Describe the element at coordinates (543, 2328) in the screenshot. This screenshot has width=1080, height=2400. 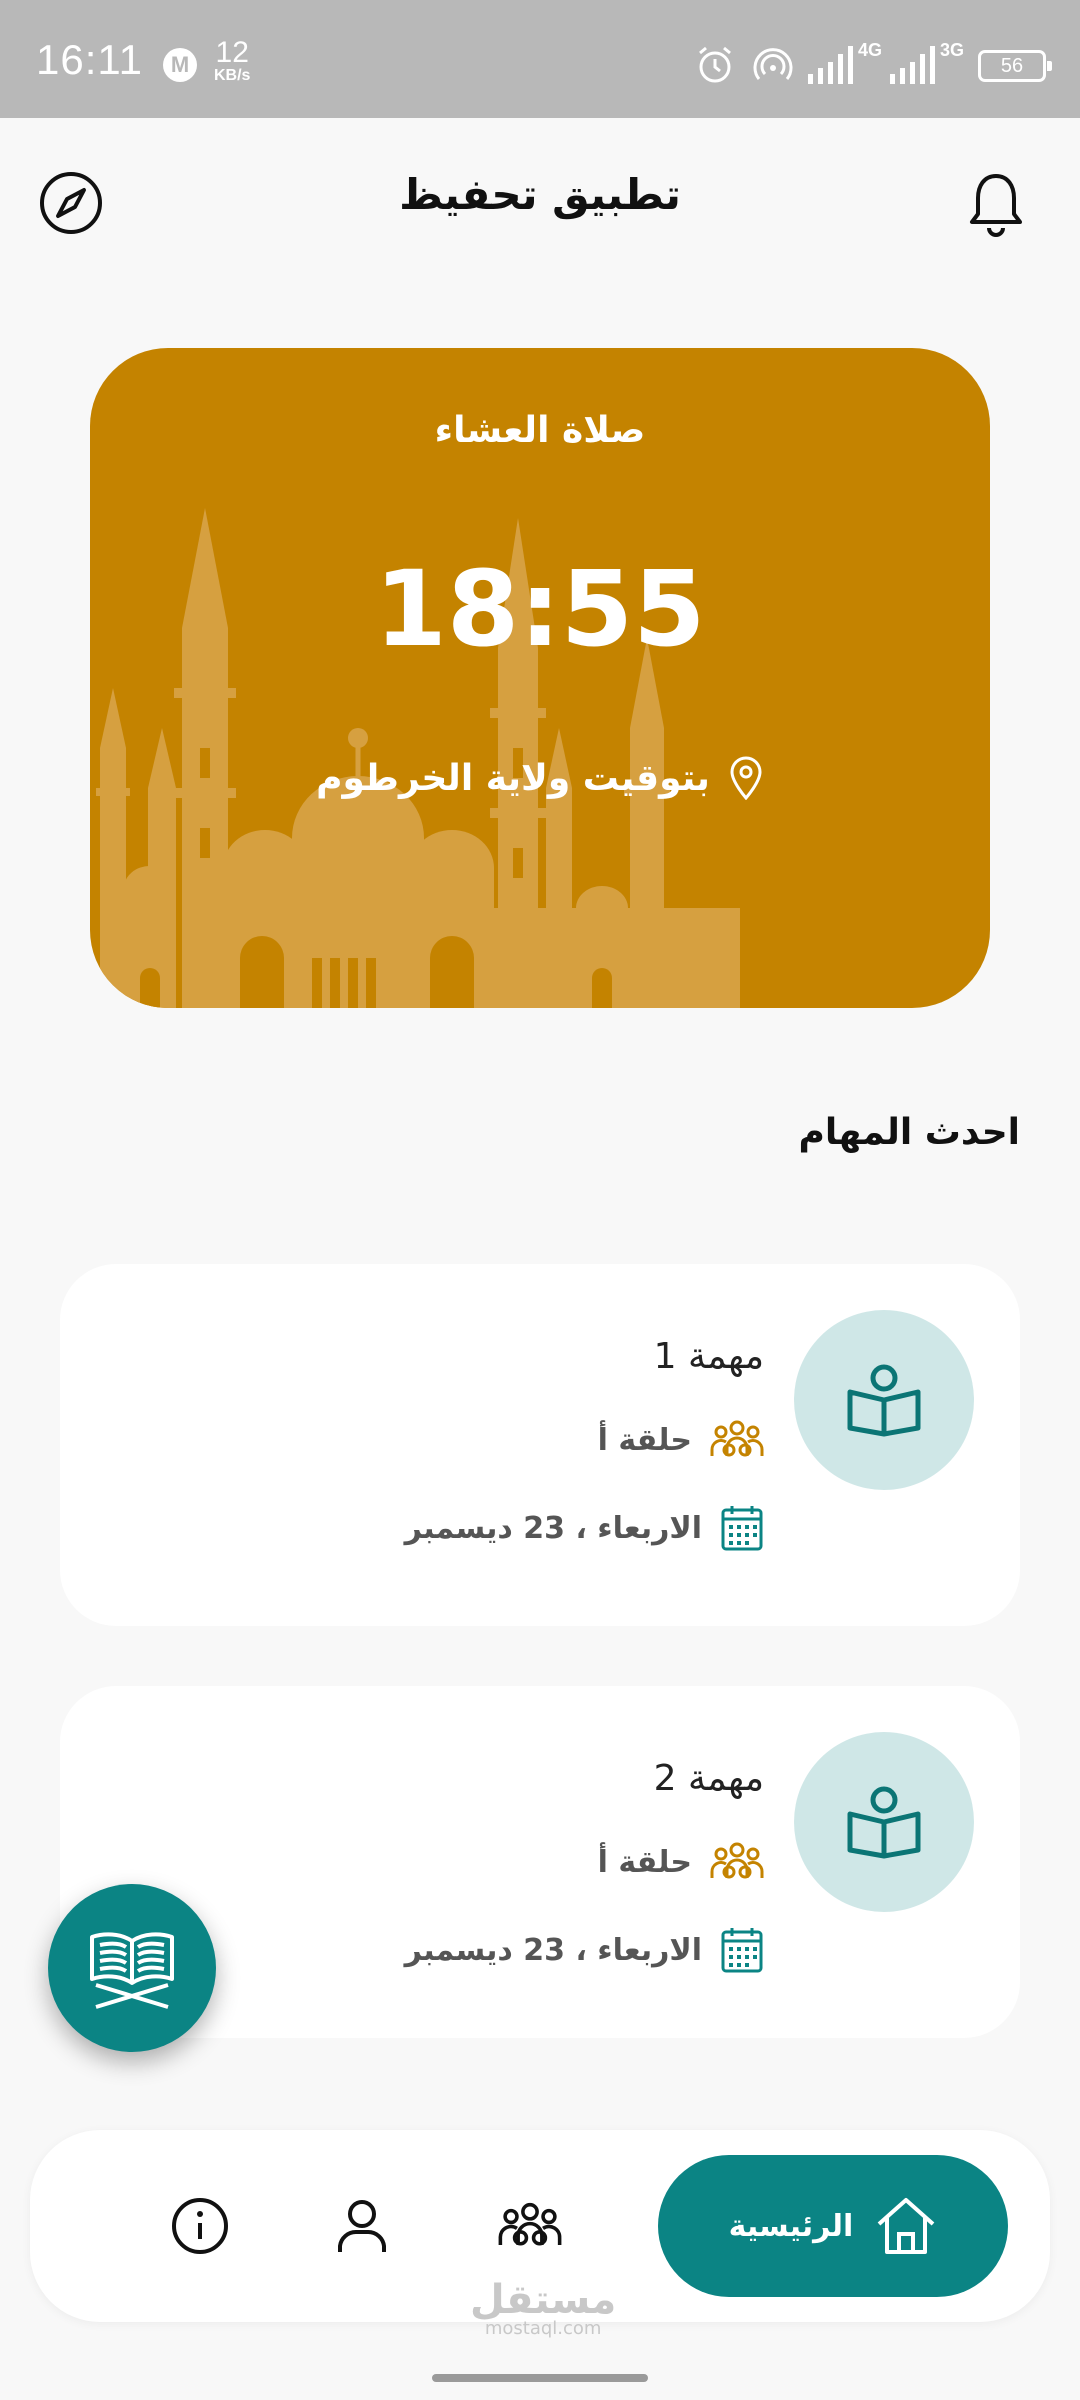
I see `watermark-latin: mostaql.com` at that location.